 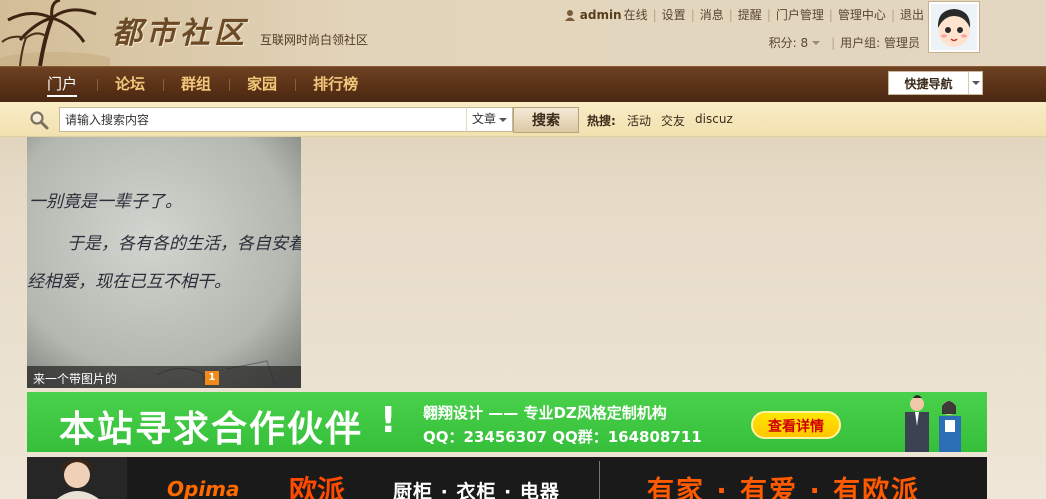 I want to click on handwriting-photo: 一别竟是一辈子了。 于是，各有各的生活，各自安着别自 经相爱，现在已互不相干。, so click(x=164, y=262).